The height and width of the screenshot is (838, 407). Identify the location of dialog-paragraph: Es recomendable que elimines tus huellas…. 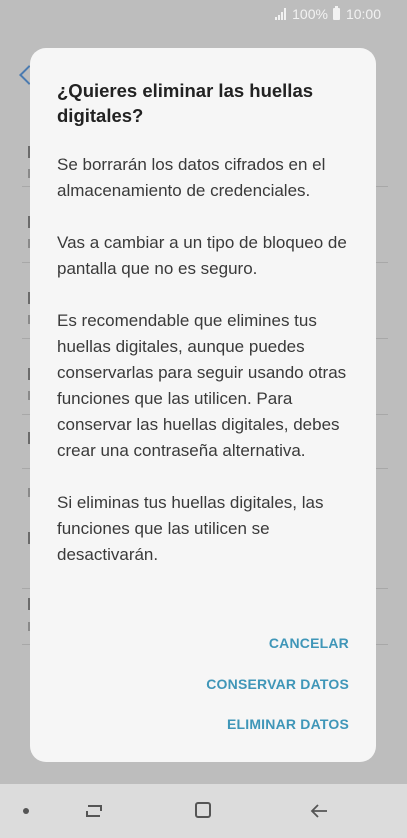
(202, 385).